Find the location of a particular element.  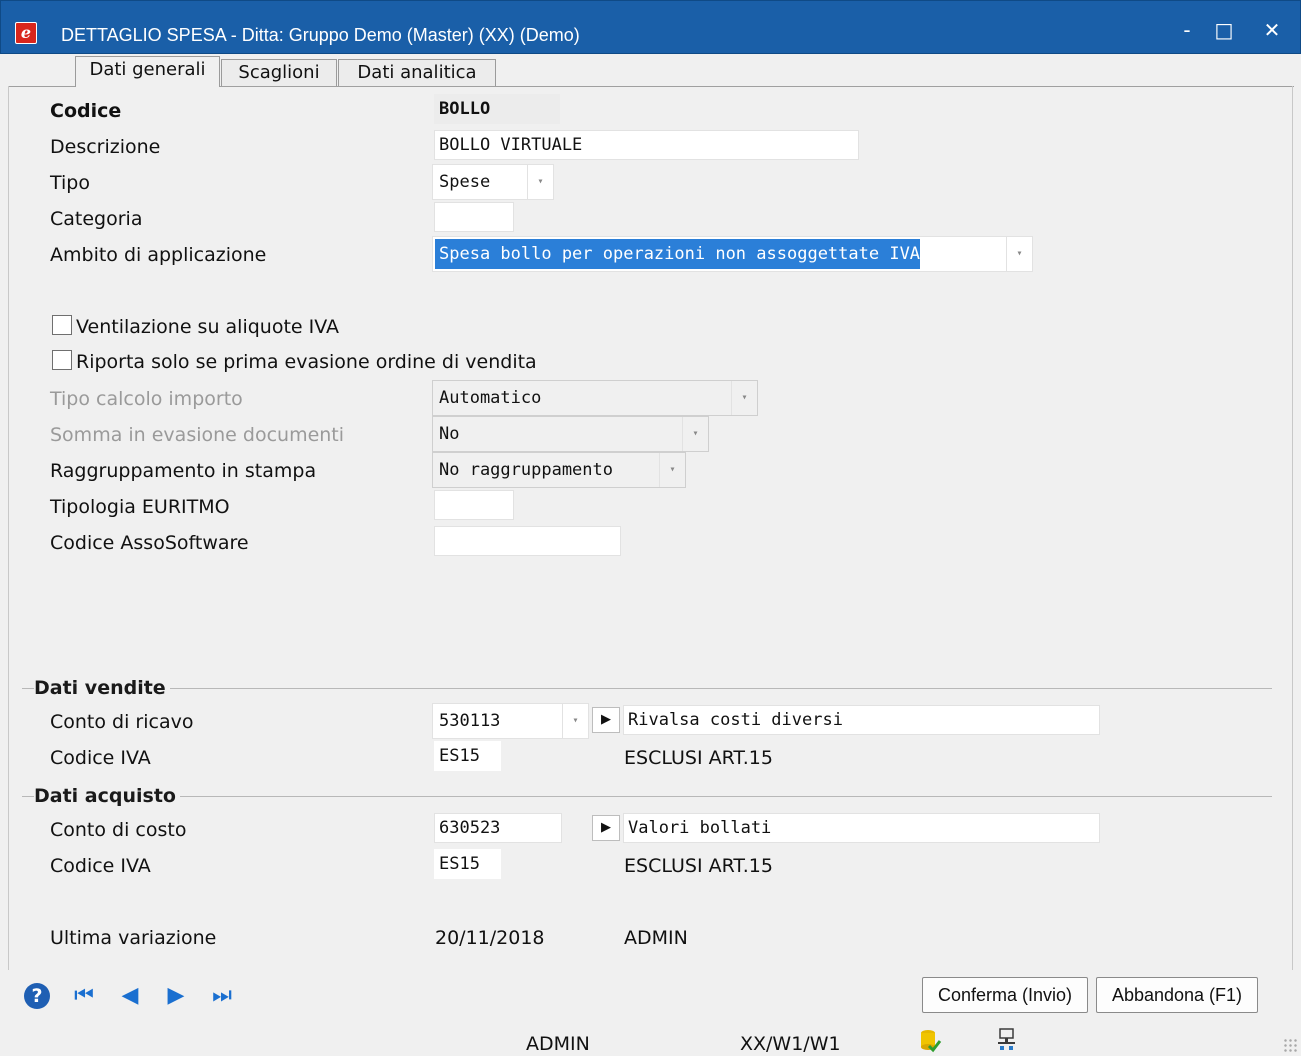

status-user: ADMIN is located at coordinates (558, 1044).